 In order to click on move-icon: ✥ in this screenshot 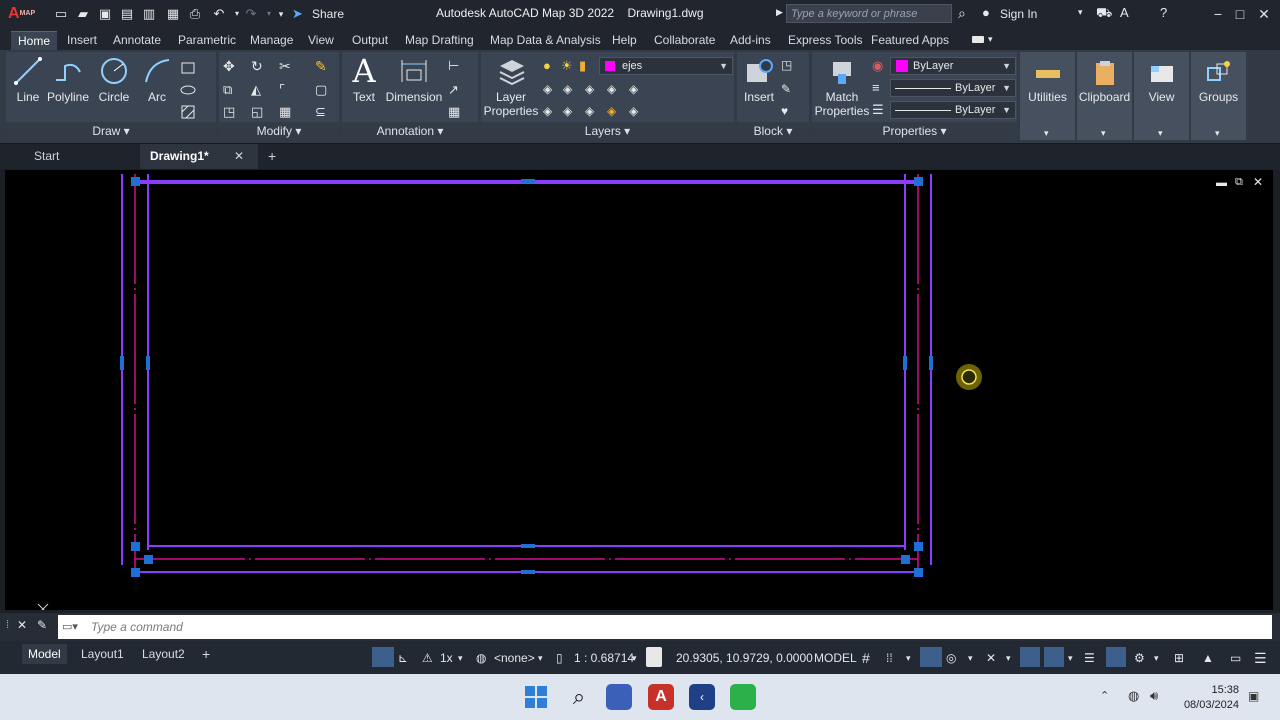, I will do `click(231, 66)`.